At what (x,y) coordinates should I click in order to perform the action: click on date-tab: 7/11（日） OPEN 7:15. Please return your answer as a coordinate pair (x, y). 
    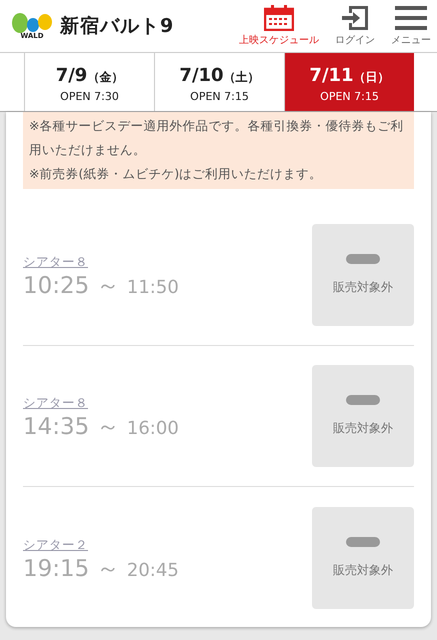
    Looking at the image, I should click on (349, 82).